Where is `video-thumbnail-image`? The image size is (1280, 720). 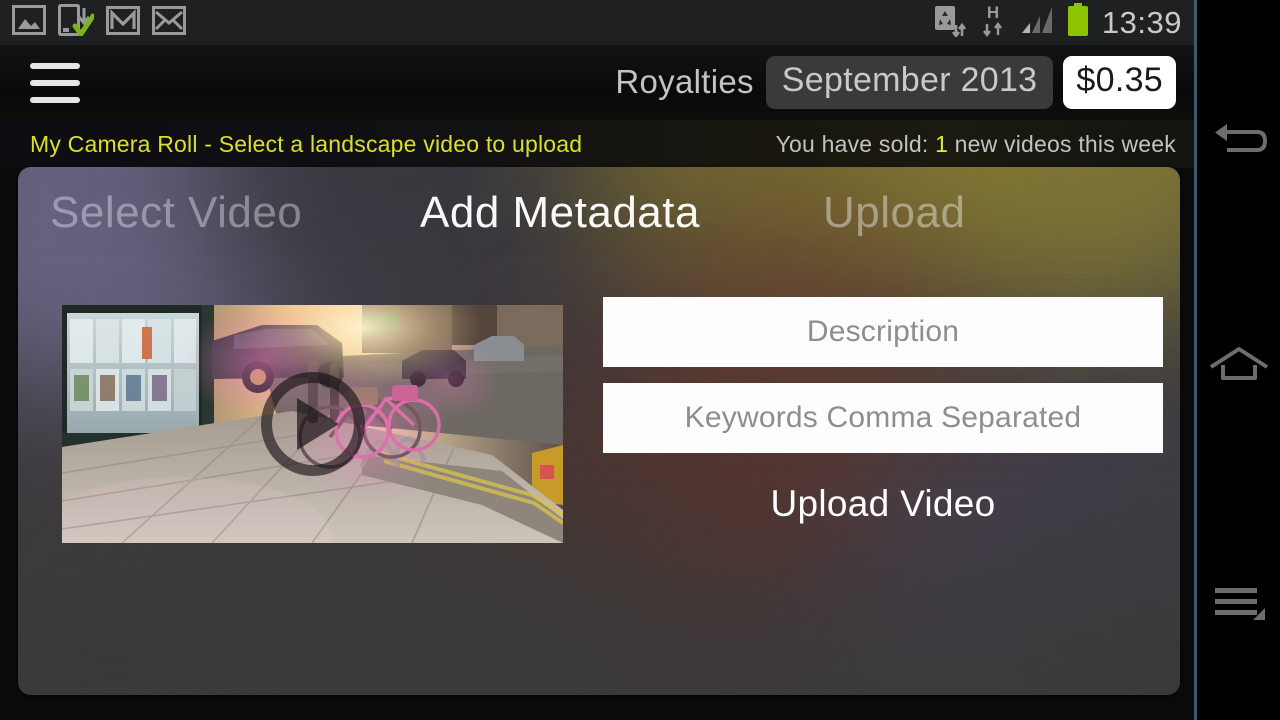
video-thumbnail-image is located at coordinates (312, 424).